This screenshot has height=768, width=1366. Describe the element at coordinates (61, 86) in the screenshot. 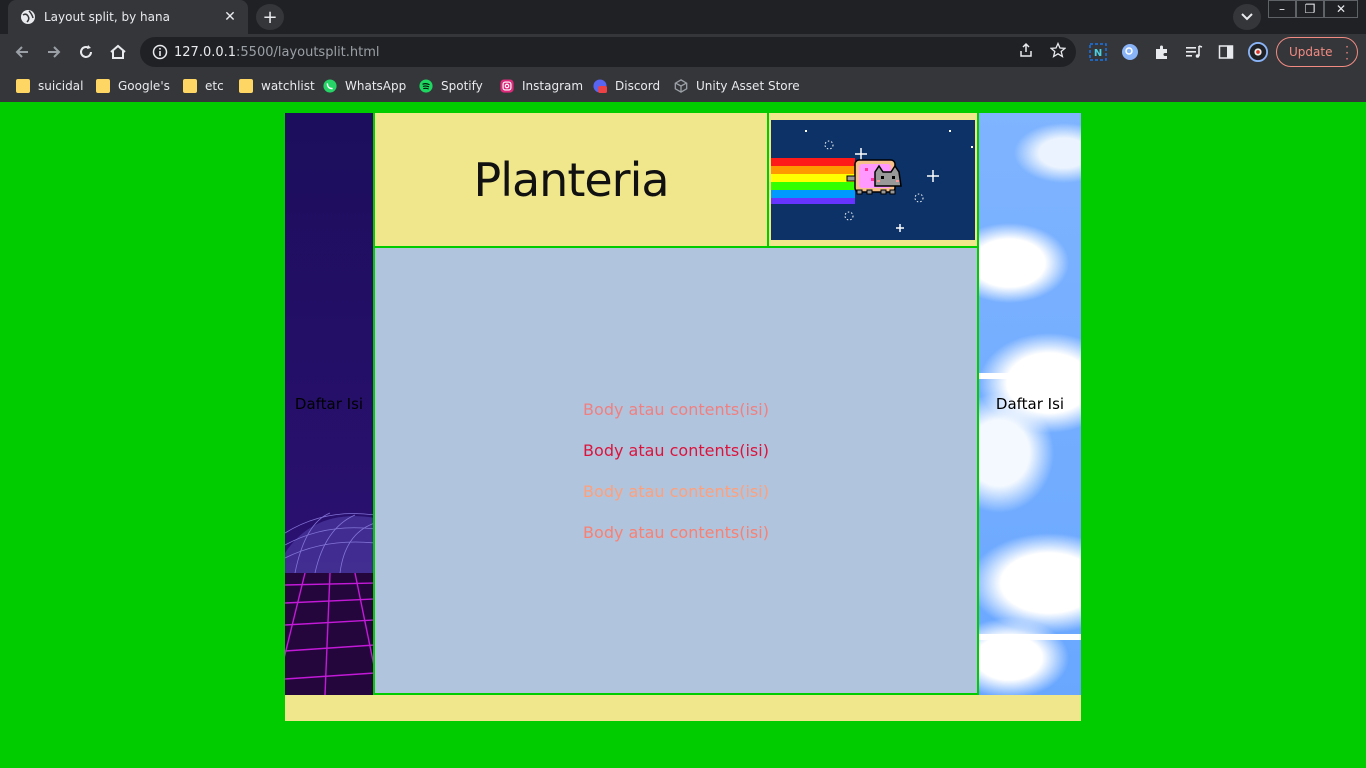

I see `bookmark-label: suicidal` at that location.